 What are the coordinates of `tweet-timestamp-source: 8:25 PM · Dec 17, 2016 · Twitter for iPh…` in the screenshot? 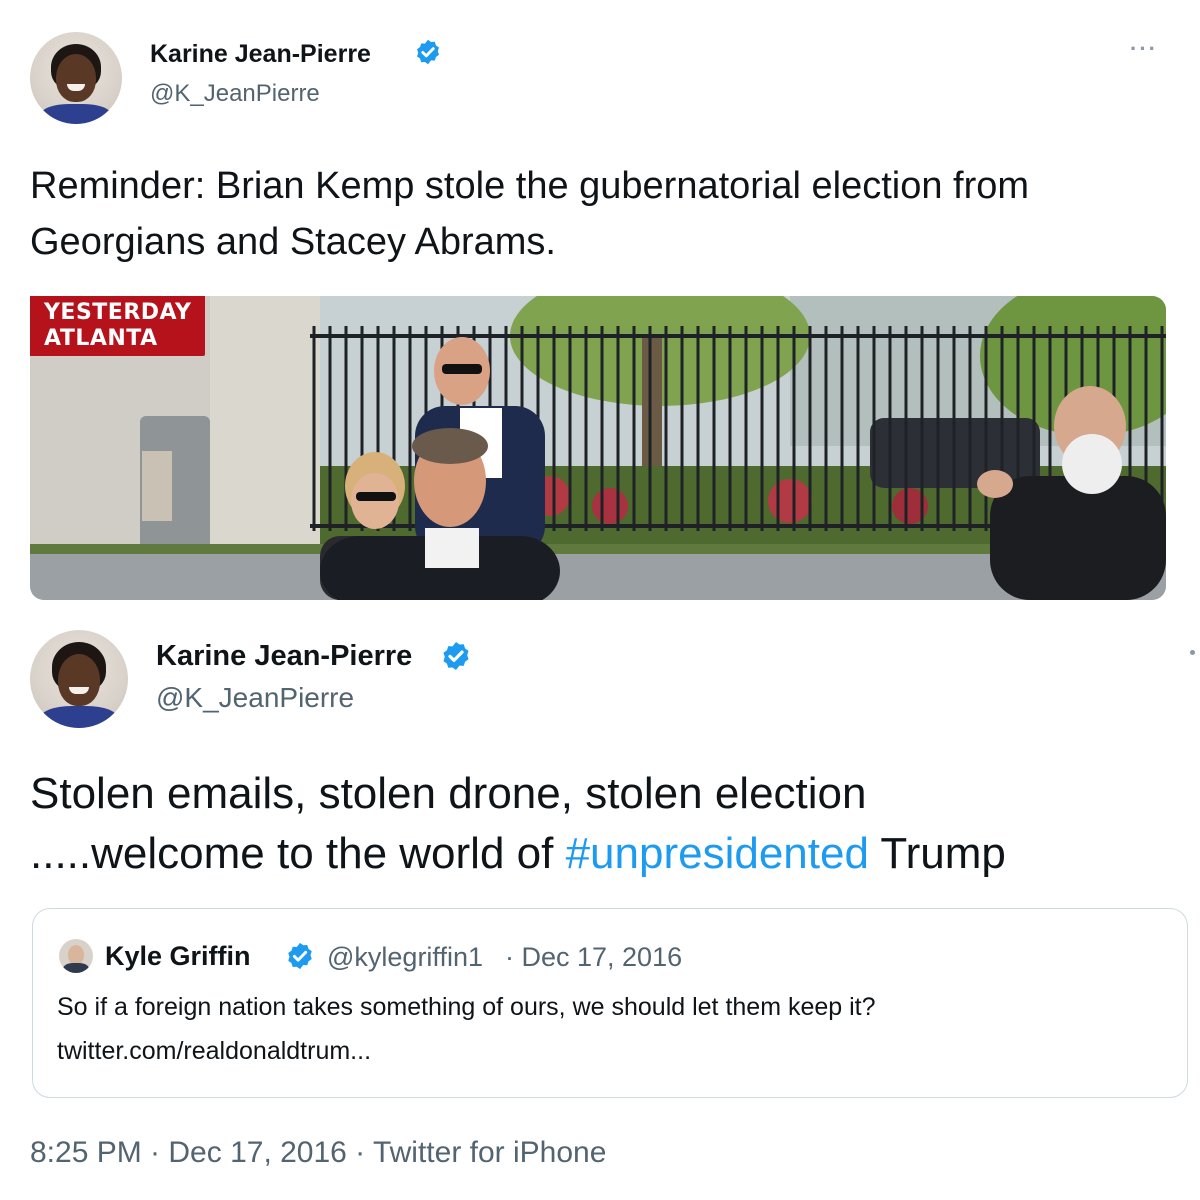 It's located at (318, 1153).